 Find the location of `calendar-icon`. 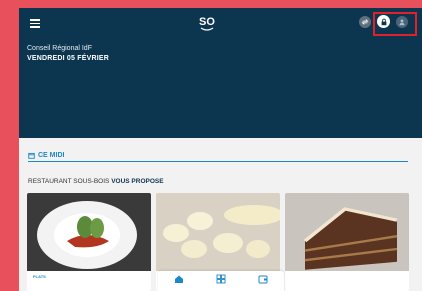

calendar-icon is located at coordinates (31, 155).